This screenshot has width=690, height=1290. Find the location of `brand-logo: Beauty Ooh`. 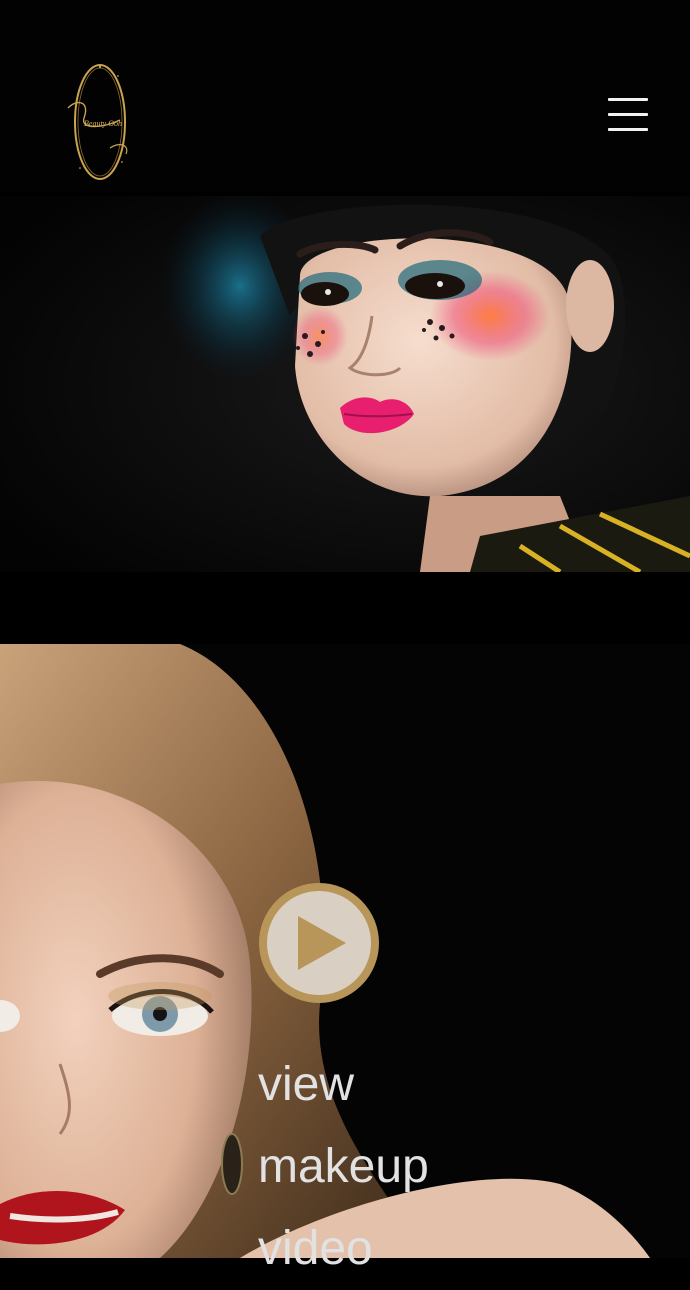

brand-logo: Beauty Ooh is located at coordinates (98, 121).